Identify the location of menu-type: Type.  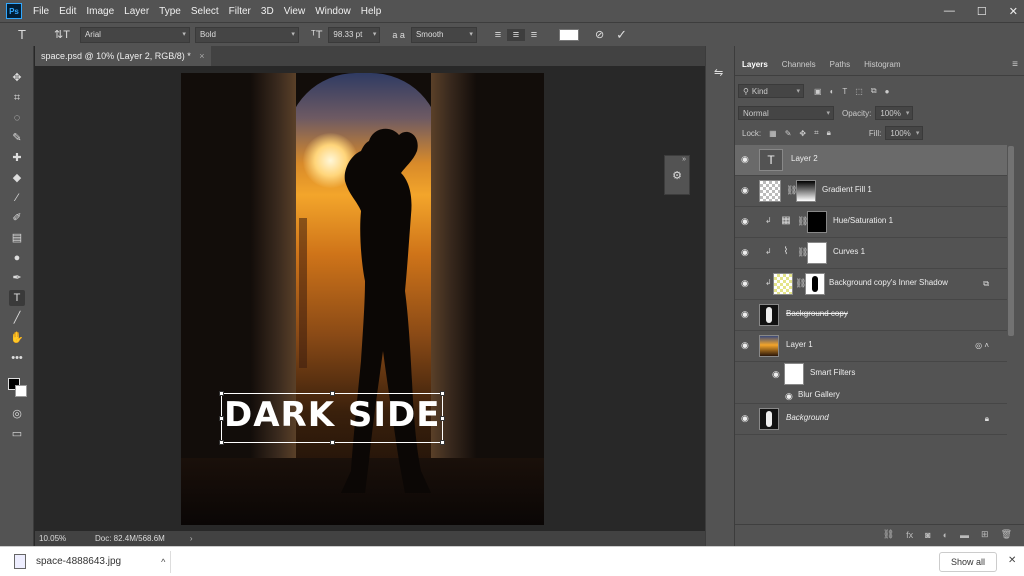
(170, 11).